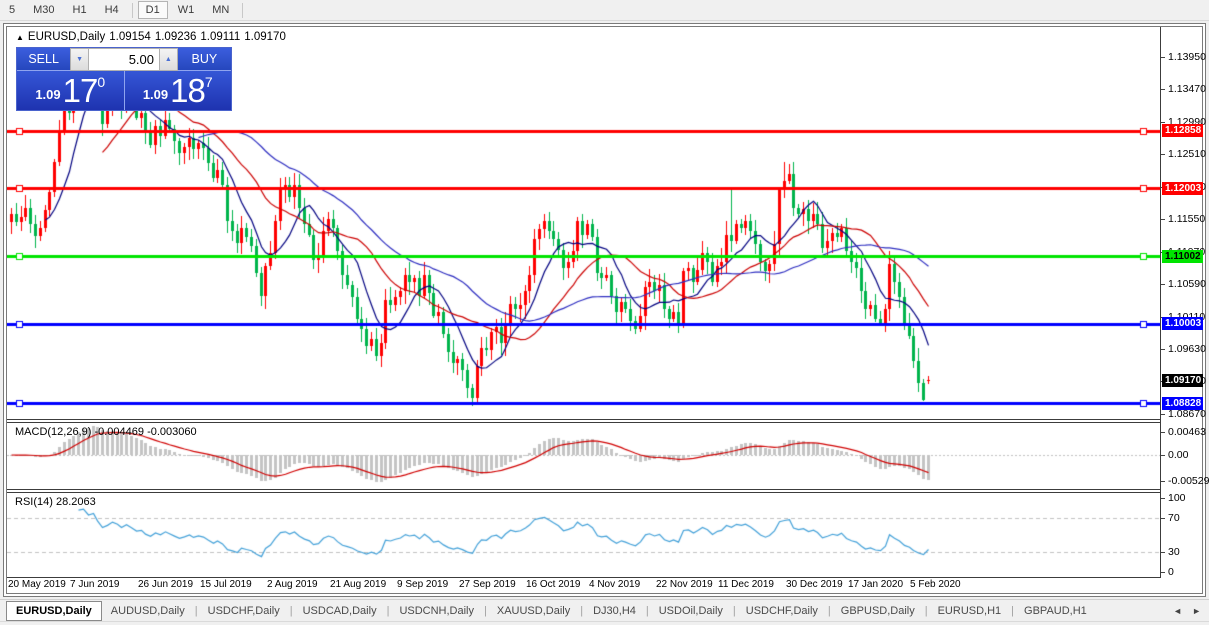 Image resolution: width=1209 pixels, height=625 pixels. Describe the element at coordinates (340, 611) in the screenshot. I see `tab-usdcad-daily: USDCAD,Daily` at that location.